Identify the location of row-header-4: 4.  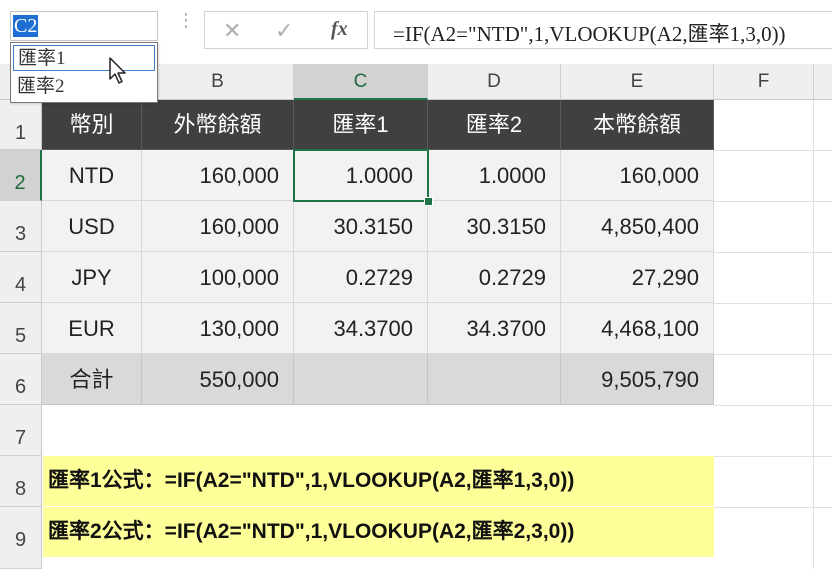
(21, 277).